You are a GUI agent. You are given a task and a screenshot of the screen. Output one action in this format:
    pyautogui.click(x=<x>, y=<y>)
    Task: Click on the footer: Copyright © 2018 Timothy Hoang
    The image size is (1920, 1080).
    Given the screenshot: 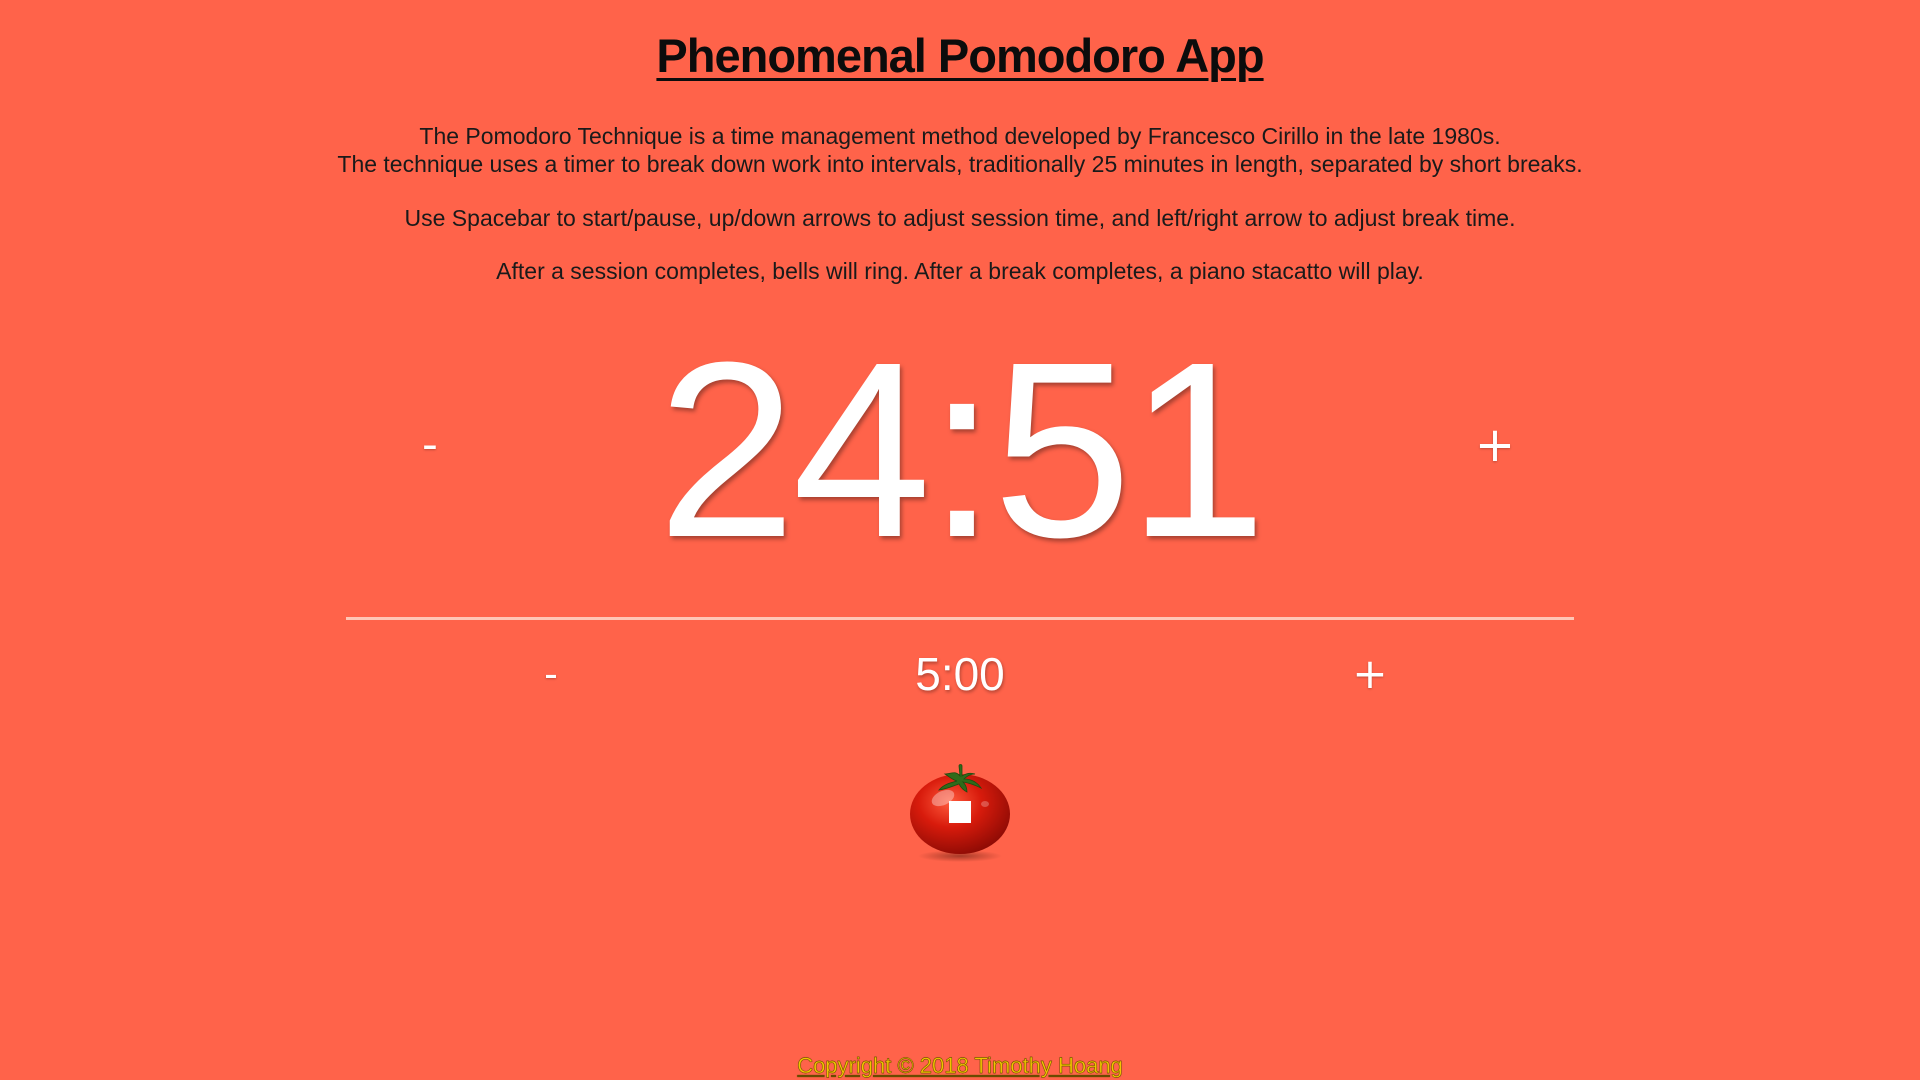 What is the action you would take?
    pyautogui.click(x=960, y=1066)
    